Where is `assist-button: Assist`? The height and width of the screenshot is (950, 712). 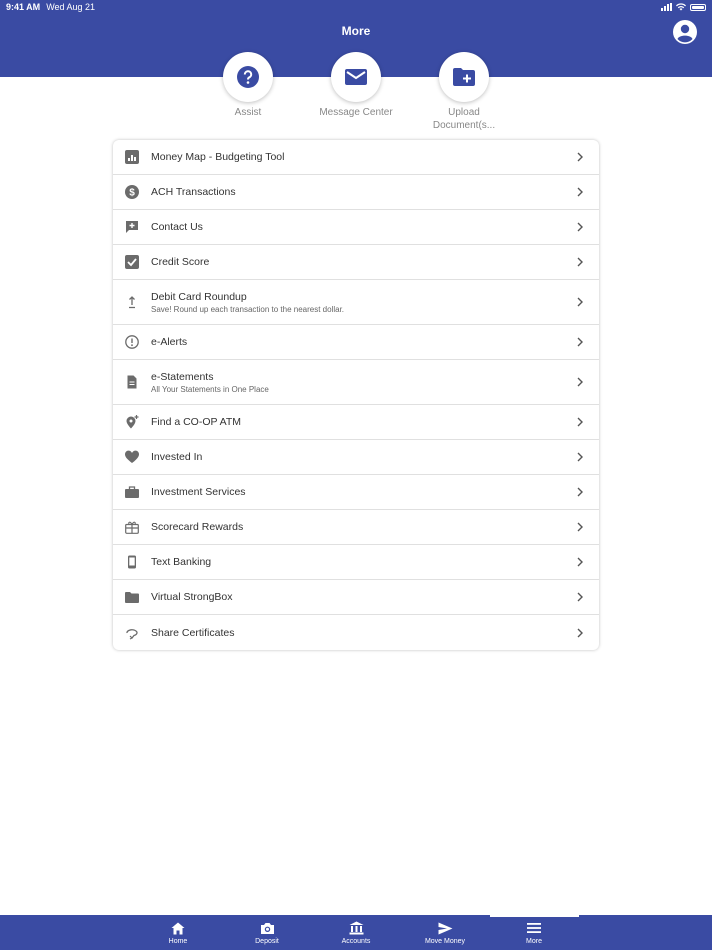 assist-button: Assist is located at coordinates (248, 85).